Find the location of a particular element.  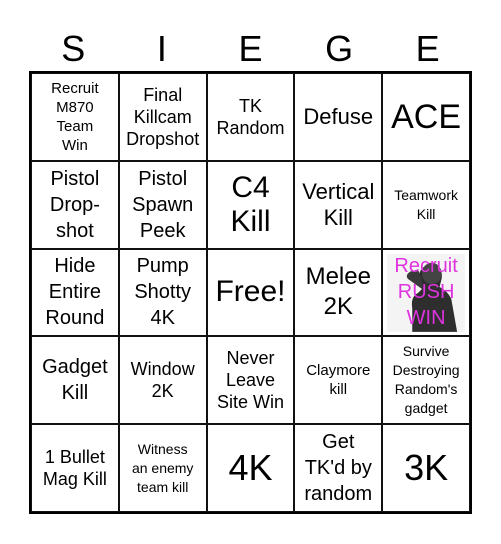

bingo-cell: Hide Entire Round is located at coordinates (75, 292).